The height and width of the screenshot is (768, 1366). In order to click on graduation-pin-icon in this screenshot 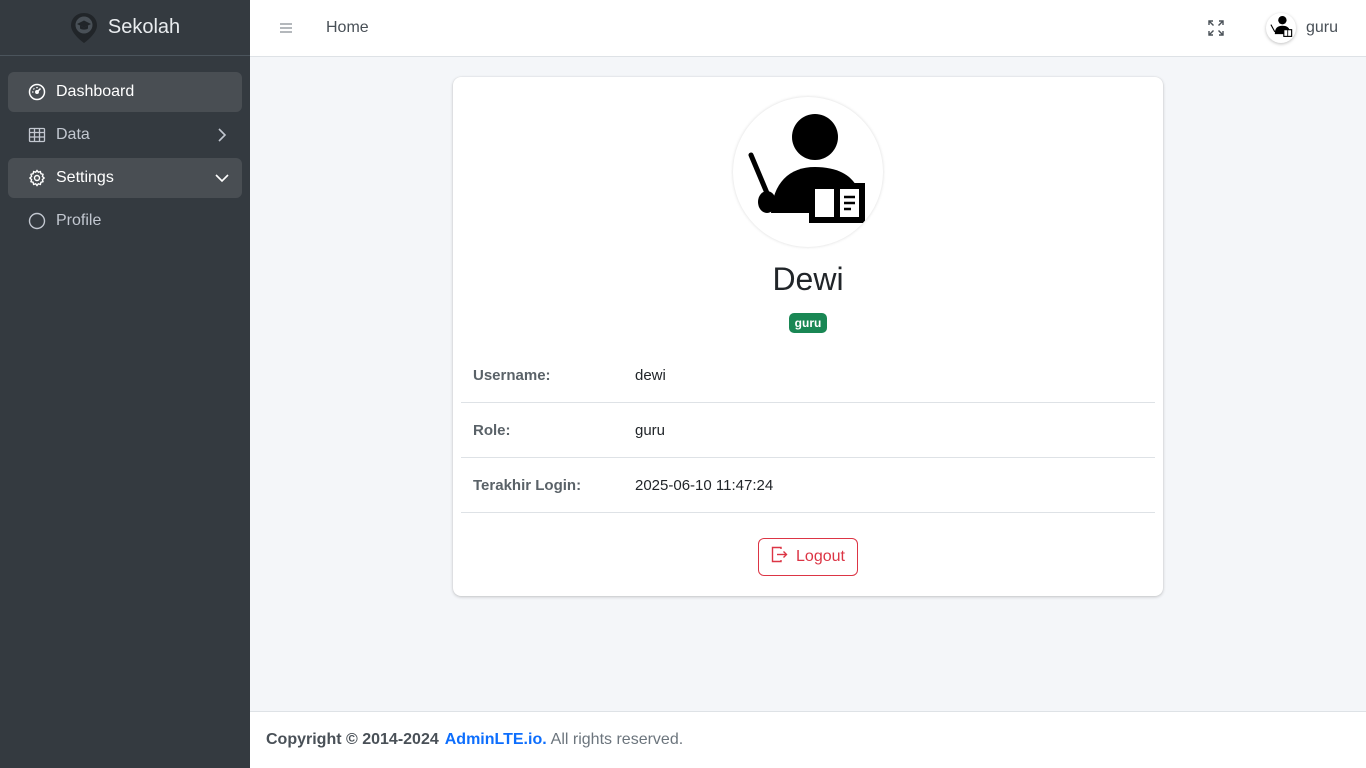, I will do `click(84, 28)`.